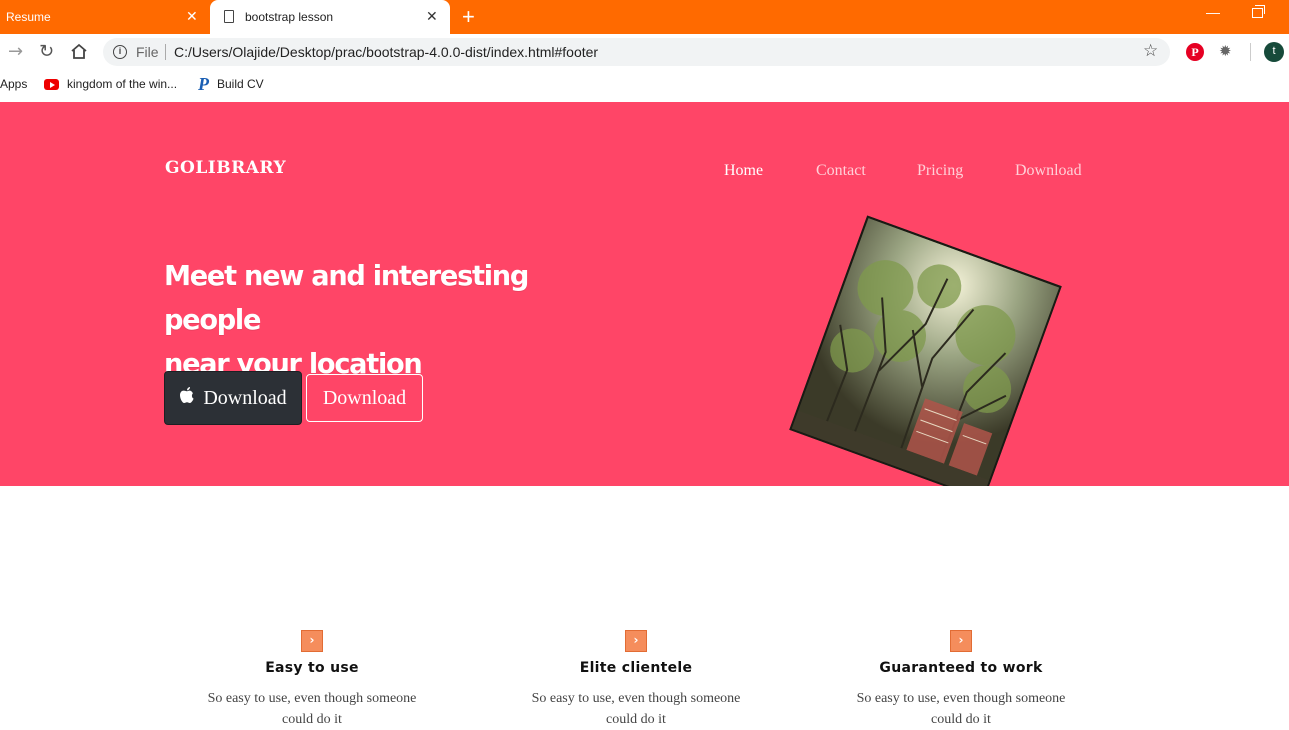 The image size is (1289, 730). What do you see at coordinates (240, 84) in the screenshot?
I see `bookmark-label: Build CV` at bounding box center [240, 84].